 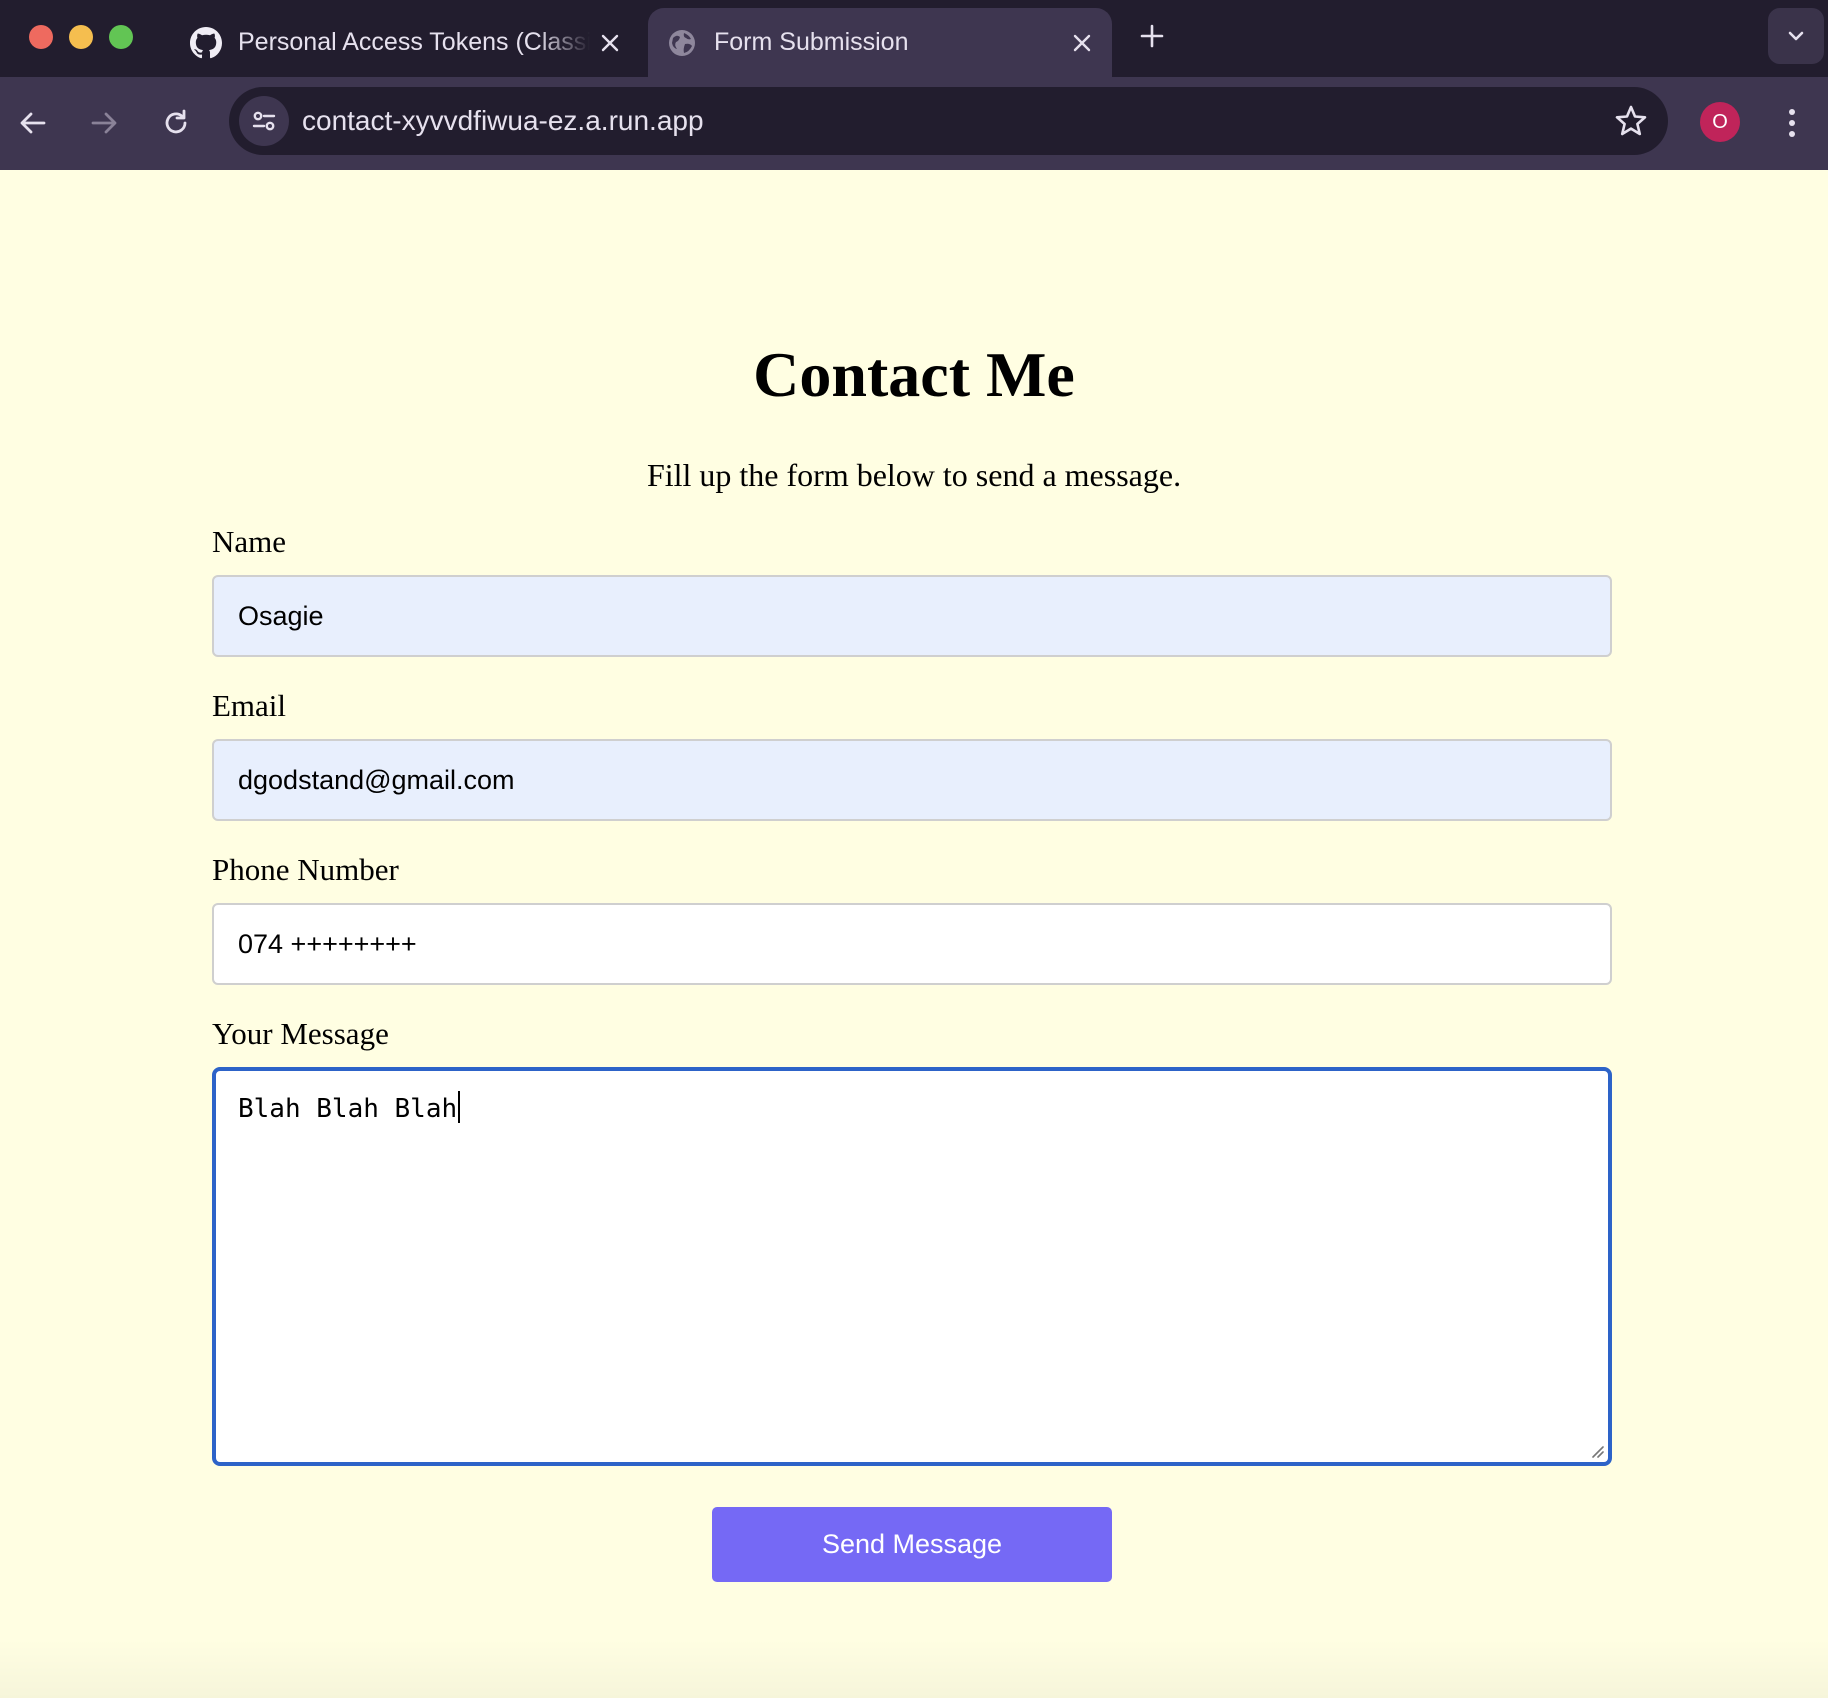 I want to click on arrow-right-icon, so click(x=104, y=123).